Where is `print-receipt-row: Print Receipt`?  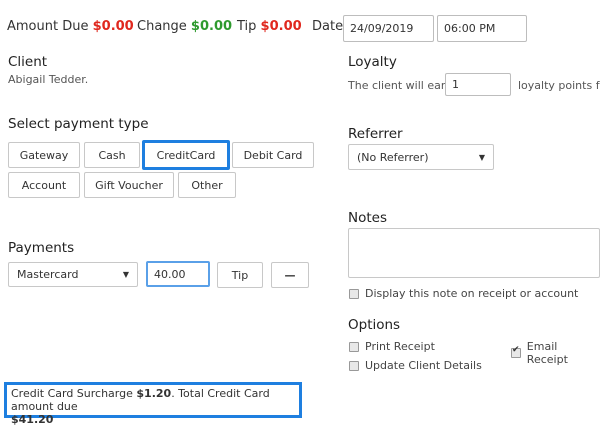
print-receipt-row: Print Receipt is located at coordinates (392, 346).